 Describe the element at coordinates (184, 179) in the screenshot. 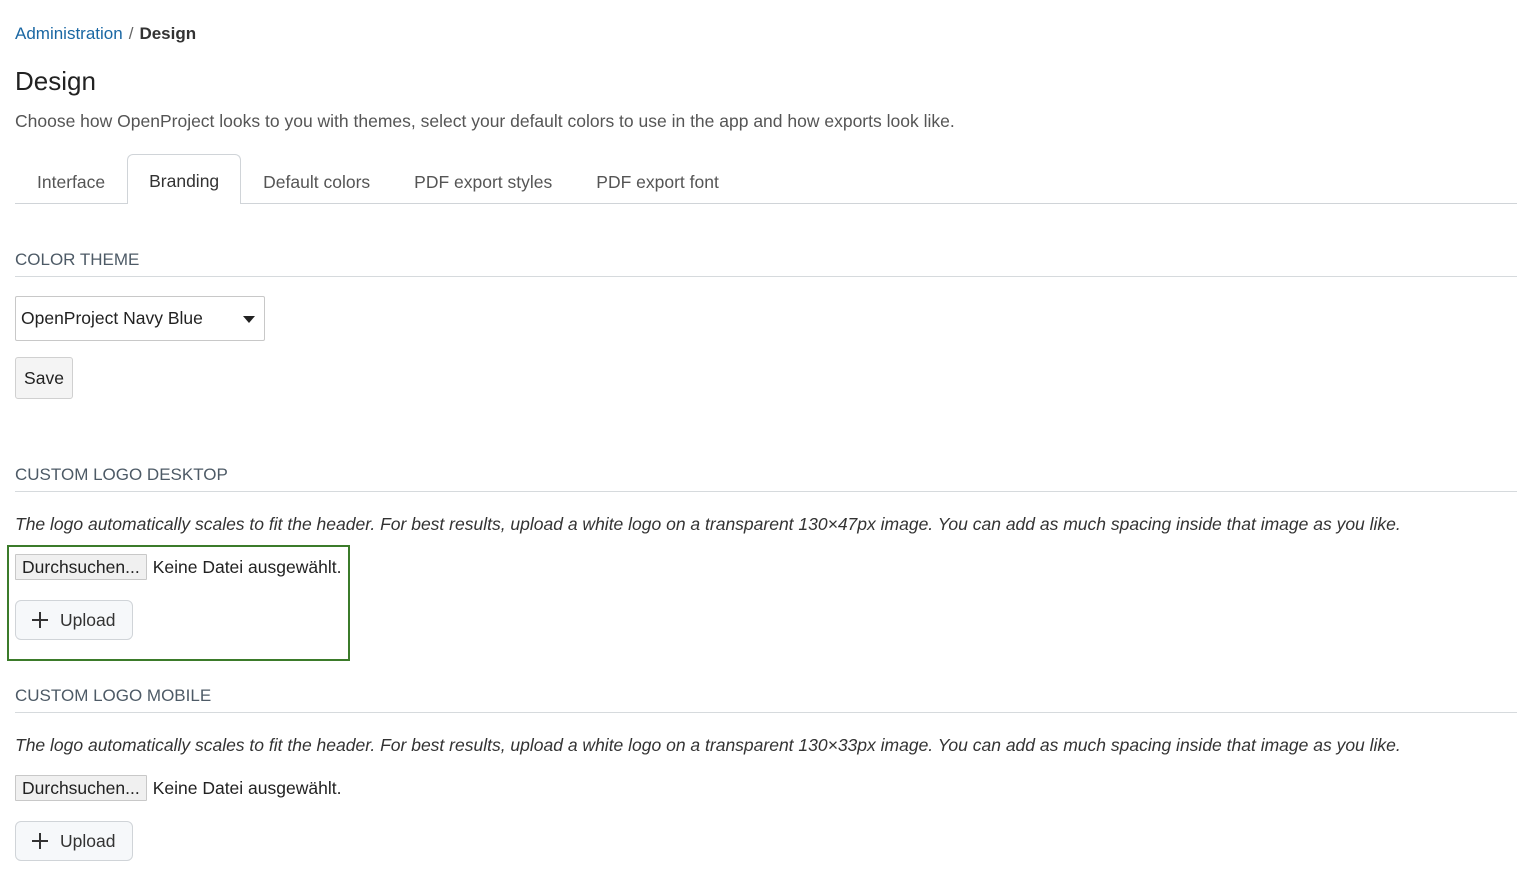

I see `tab-branding: Branding` at that location.